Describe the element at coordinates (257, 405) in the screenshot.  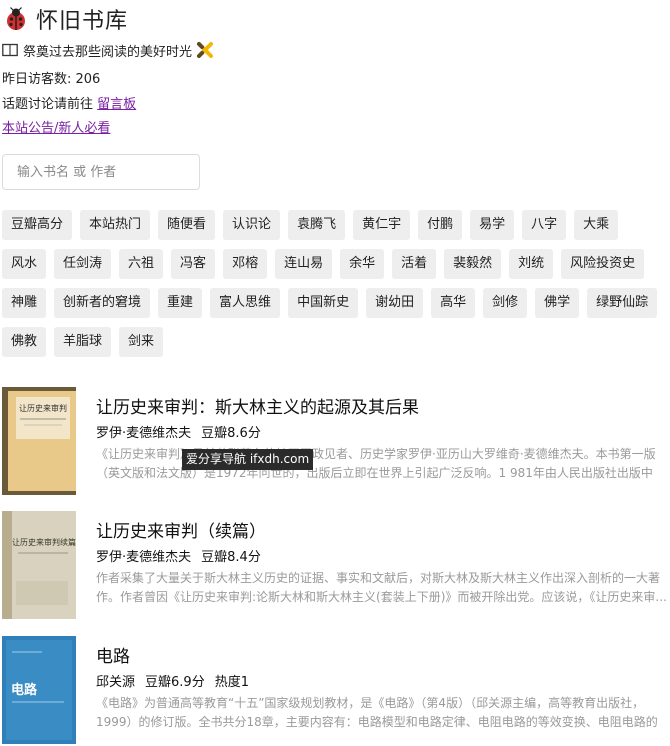
I see `book-title: 让历史来审判：斯大林主义的起源及其后果` at that location.